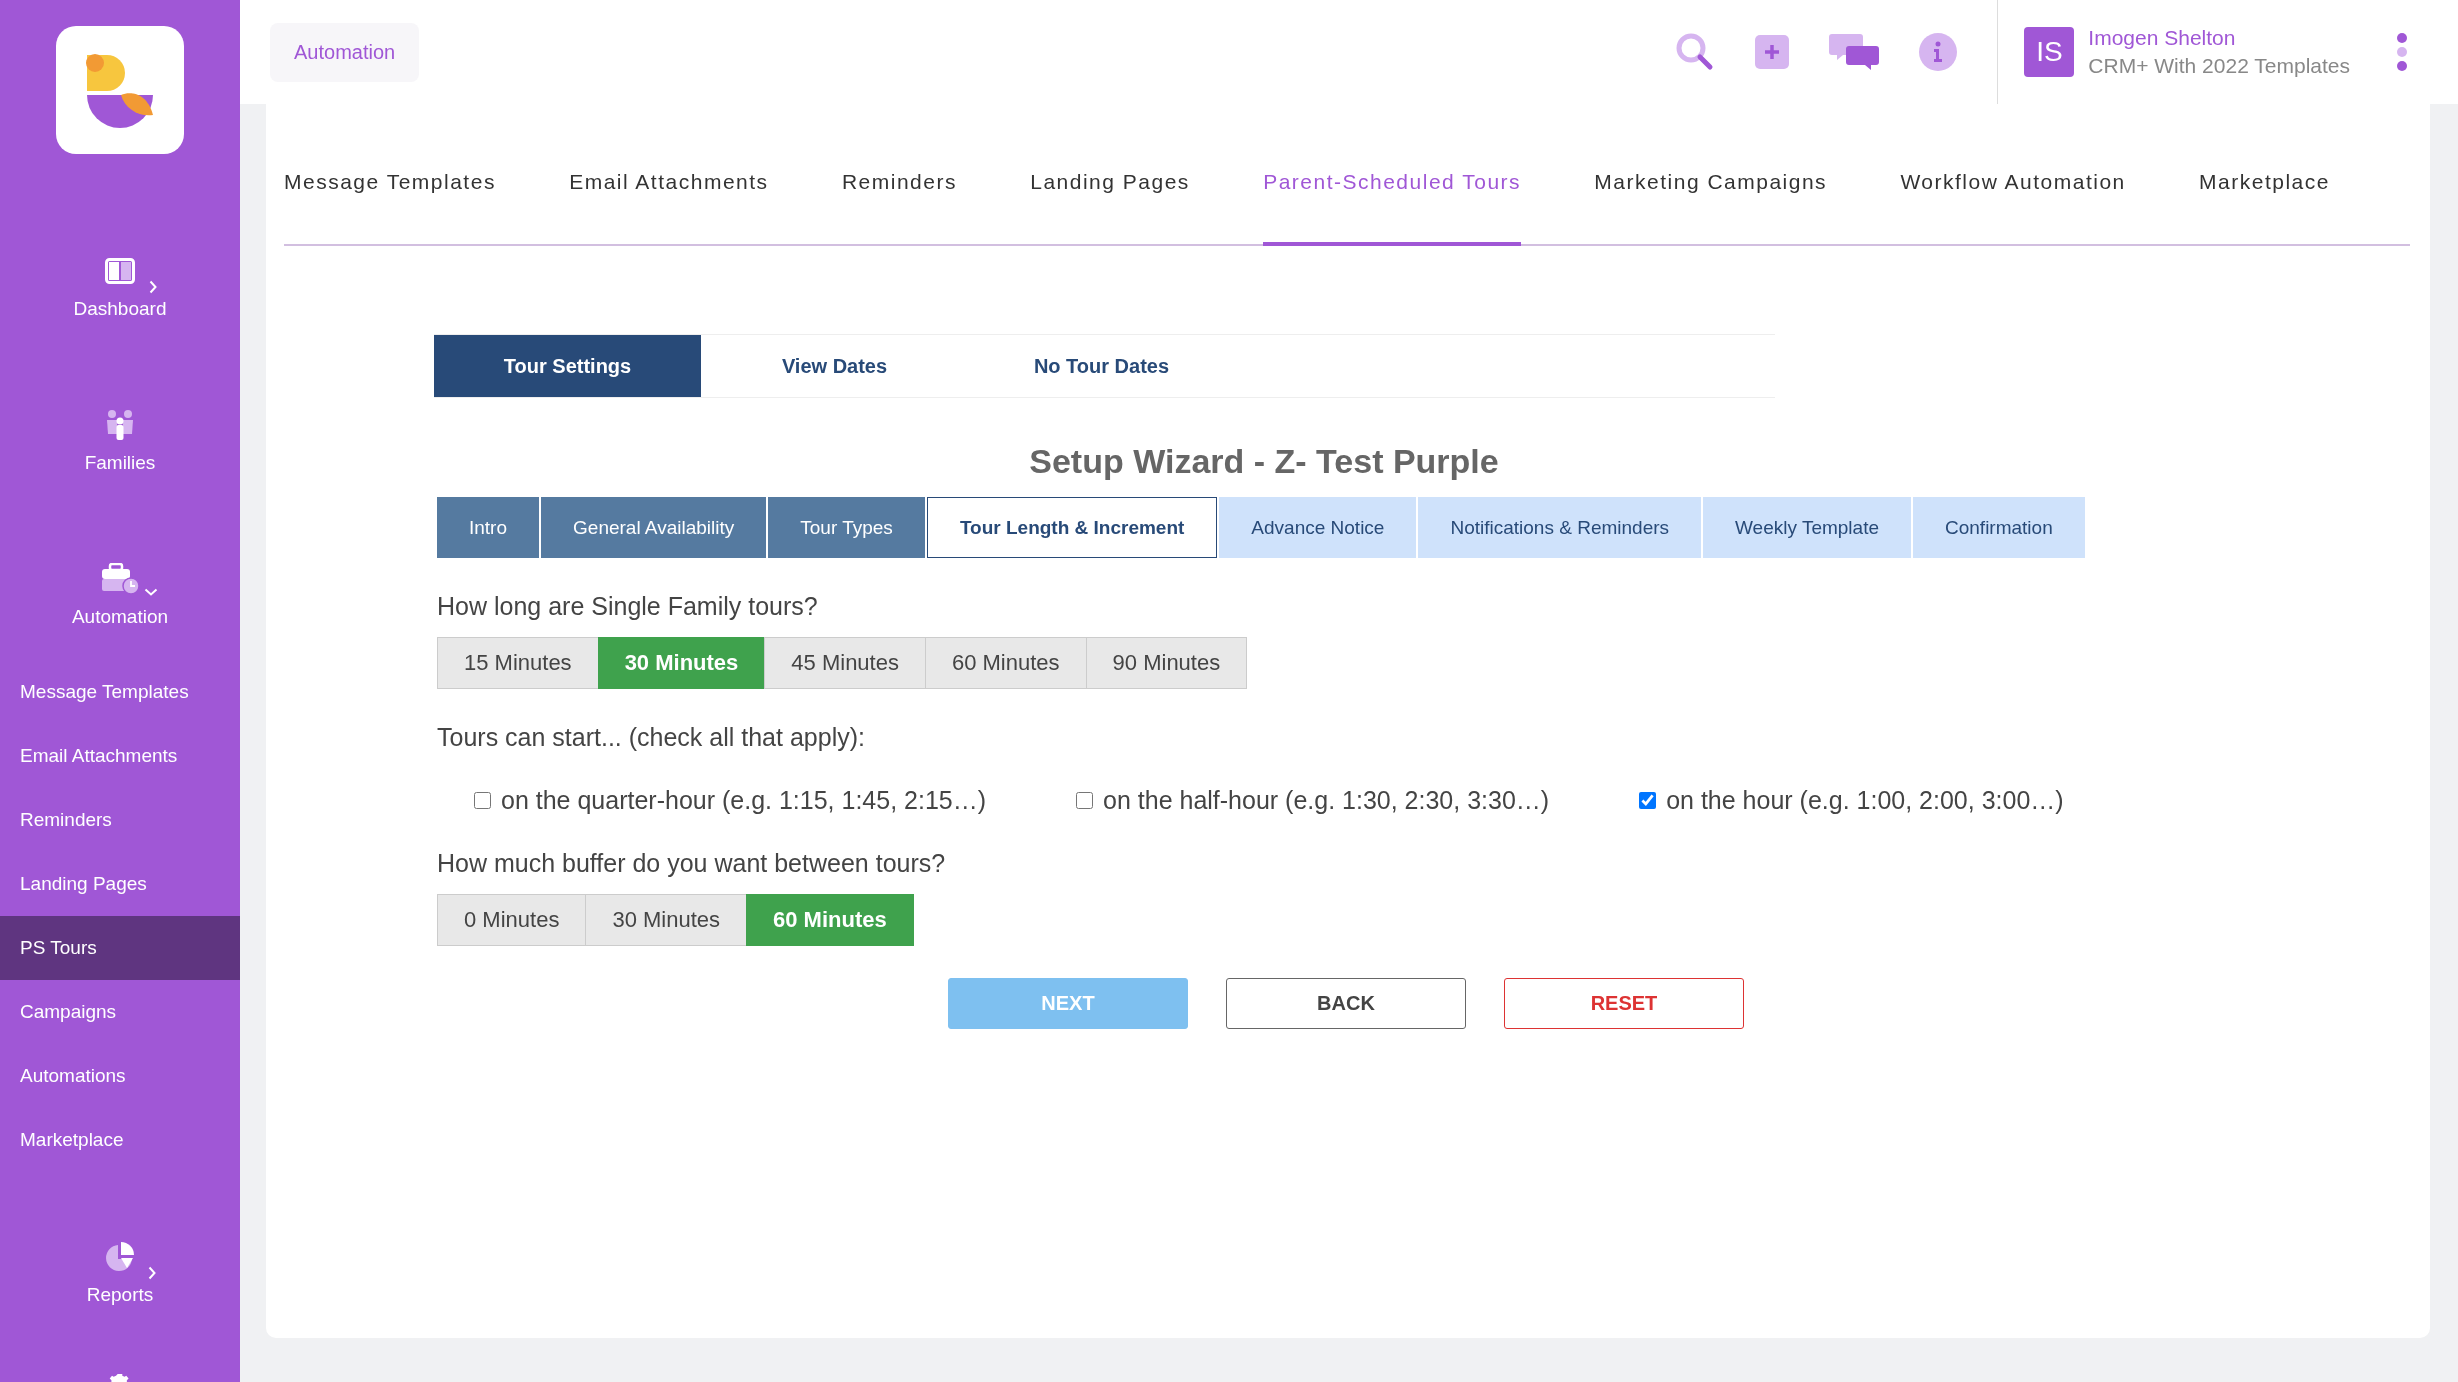 The height and width of the screenshot is (1382, 2458). What do you see at coordinates (628, 606) in the screenshot?
I see `question-label: How long are Single Family tours?` at bounding box center [628, 606].